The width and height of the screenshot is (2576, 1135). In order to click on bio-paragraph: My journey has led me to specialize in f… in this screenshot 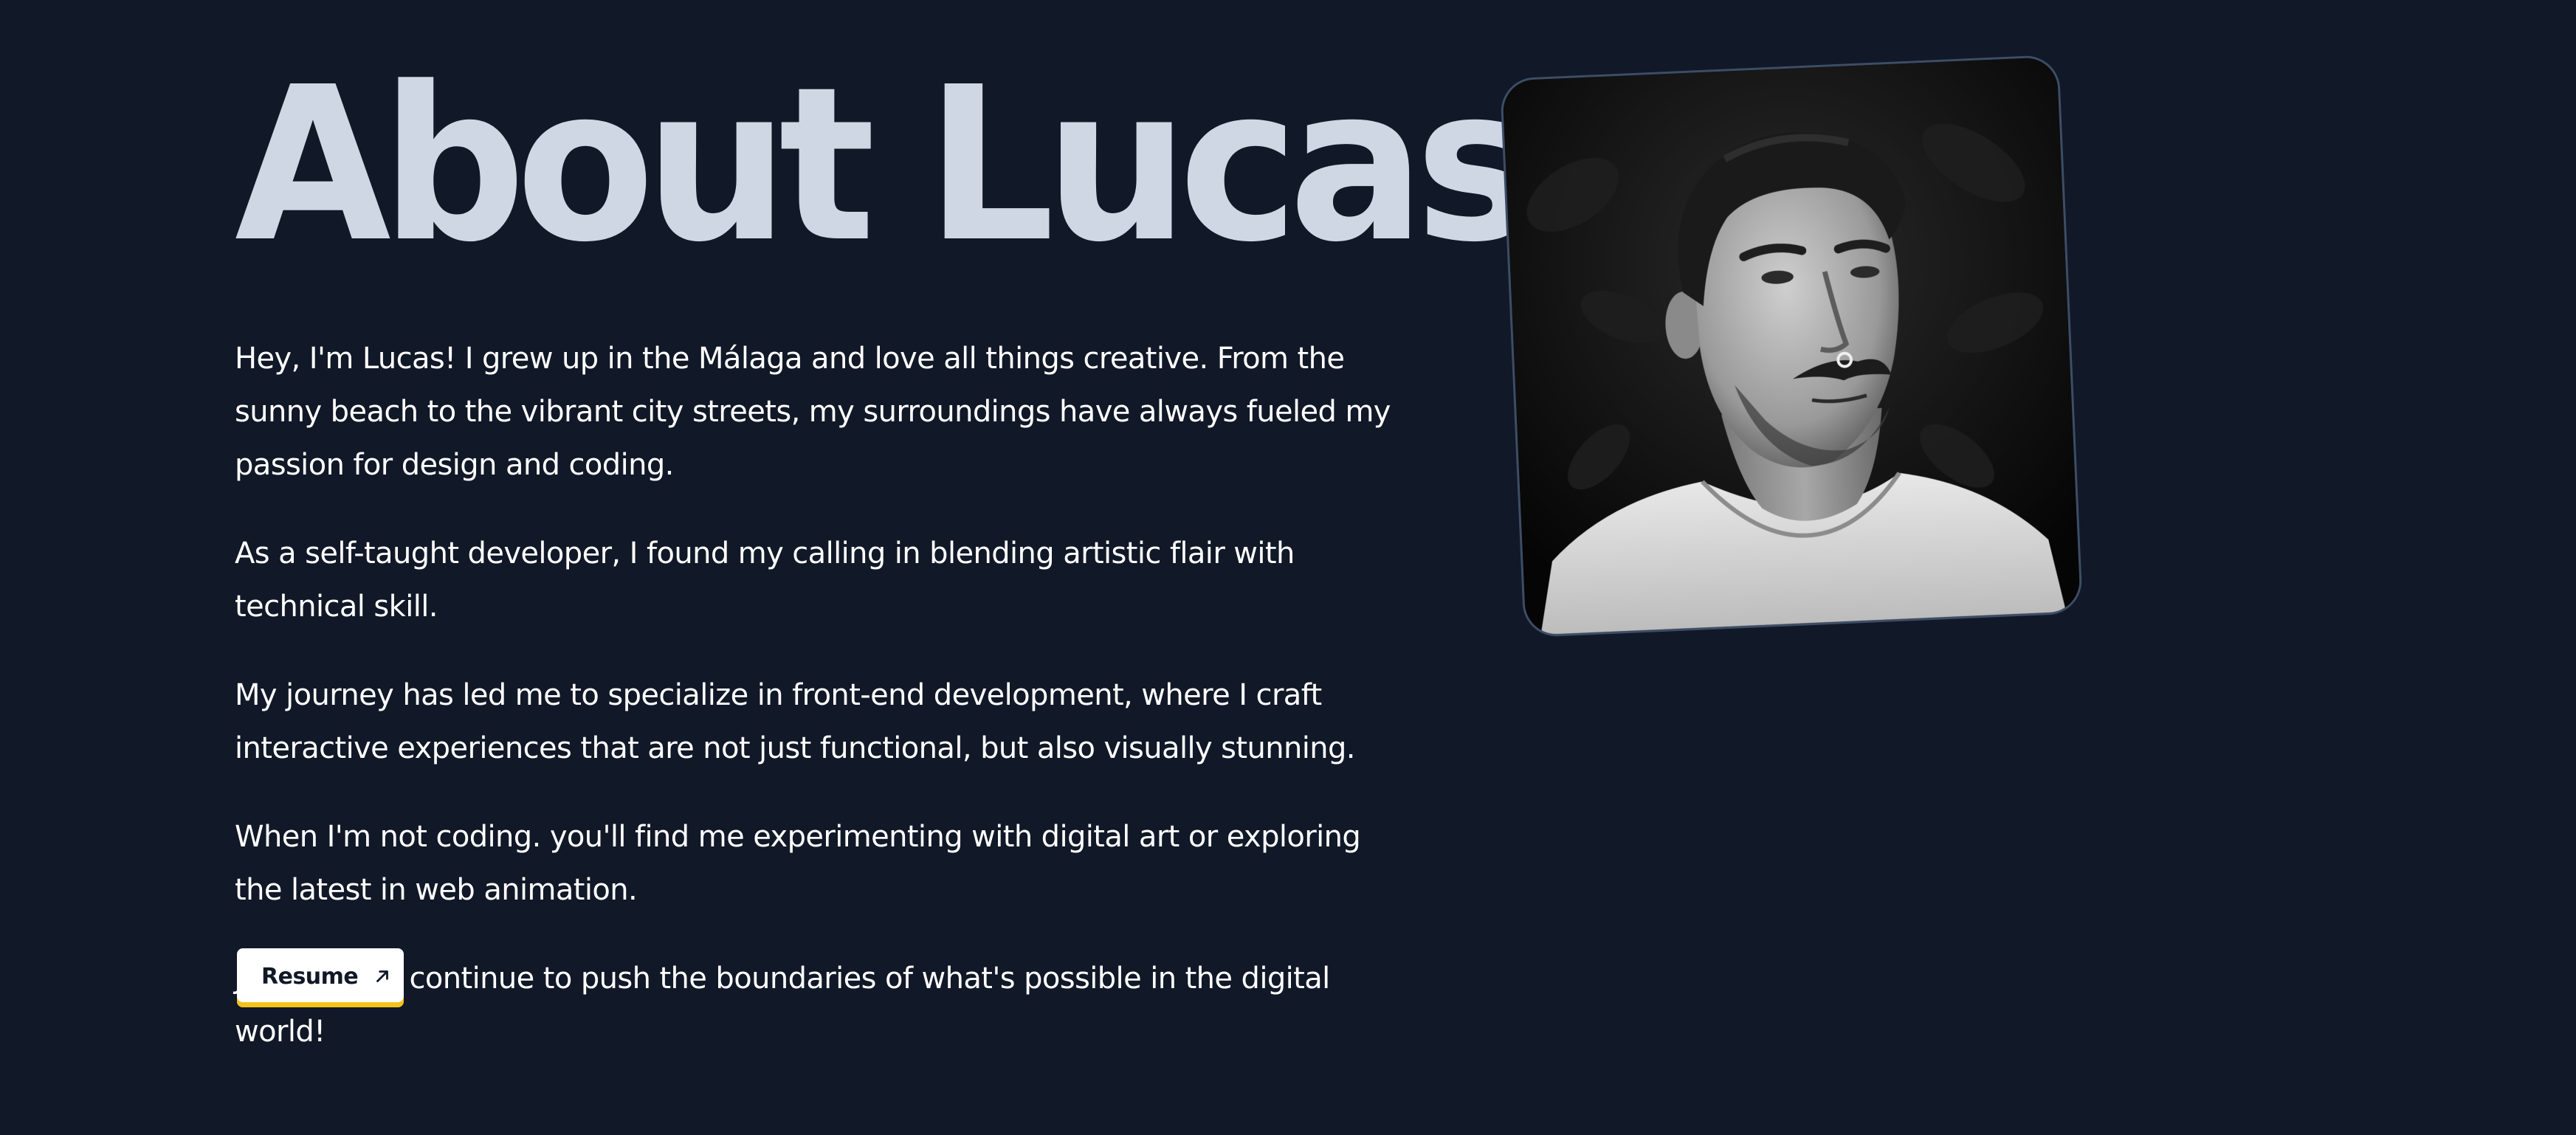, I will do `click(796, 721)`.